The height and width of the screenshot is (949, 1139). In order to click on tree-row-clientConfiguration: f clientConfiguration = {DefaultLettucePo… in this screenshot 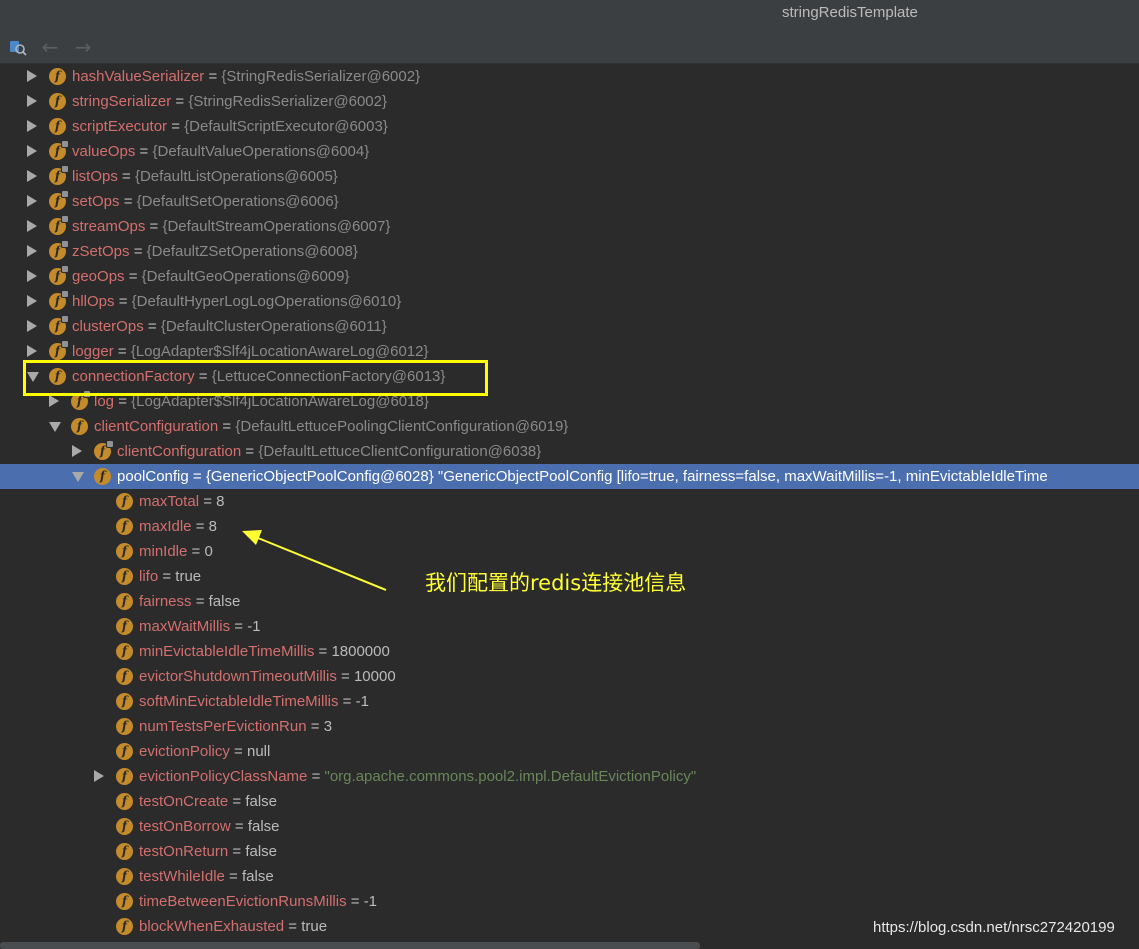, I will do `click(569, 426)`.